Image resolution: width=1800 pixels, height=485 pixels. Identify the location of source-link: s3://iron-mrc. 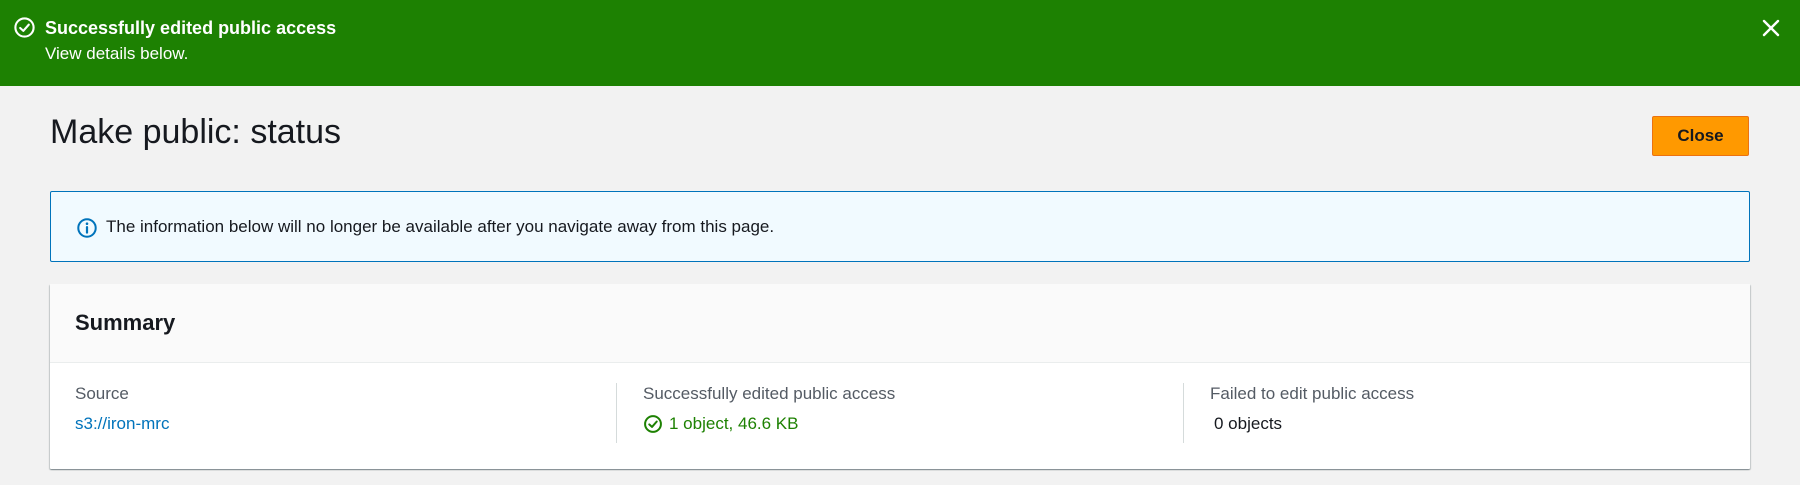
(122, 423).